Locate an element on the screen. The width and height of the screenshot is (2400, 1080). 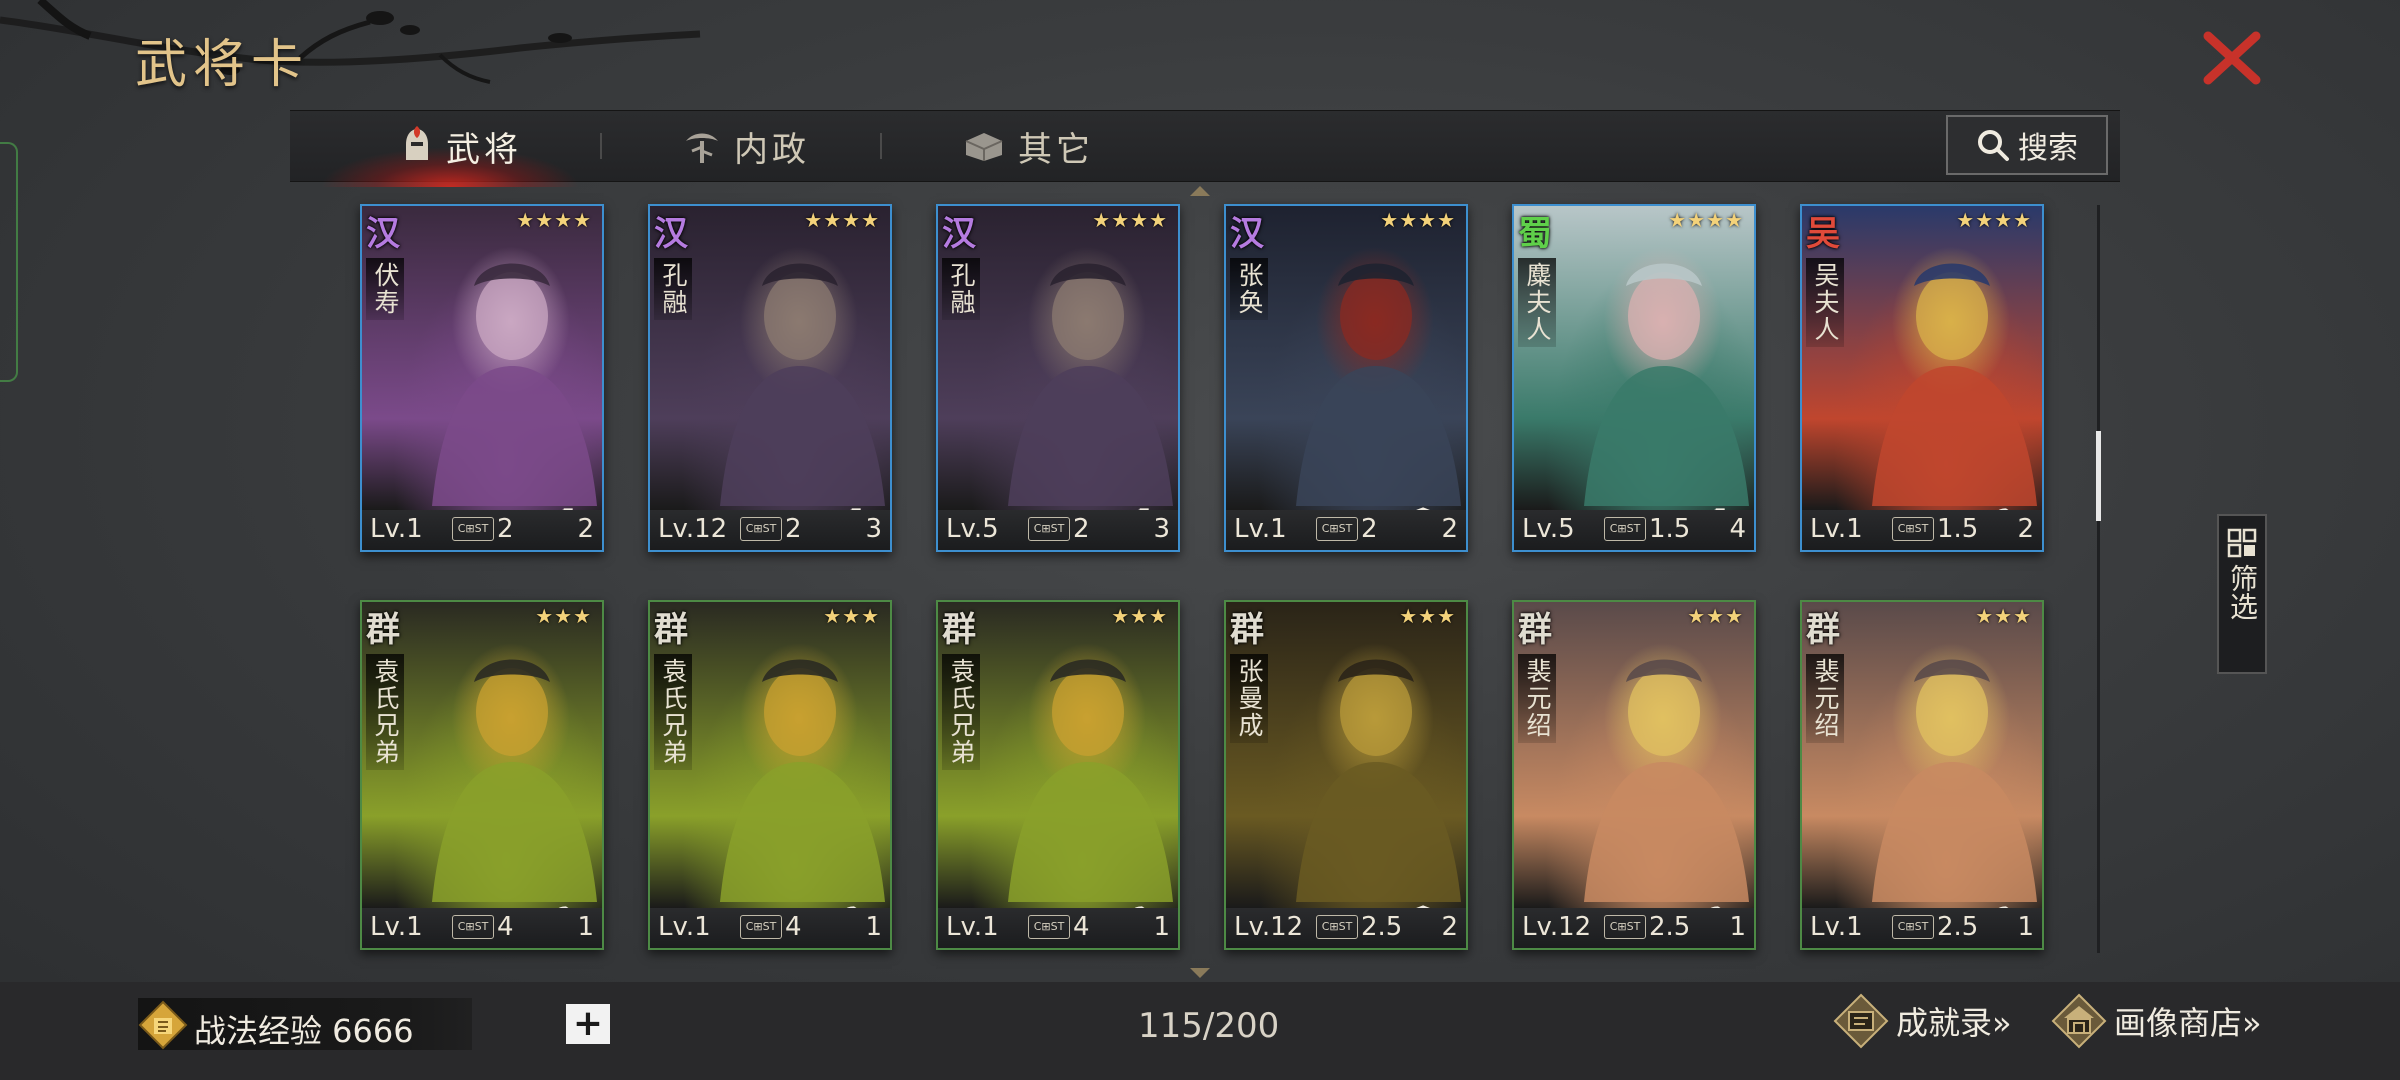
general-card: 群张曼成 ★★★ Lv.12 C⊞ST 2.5 2 is located at coordinates (1346, 775).